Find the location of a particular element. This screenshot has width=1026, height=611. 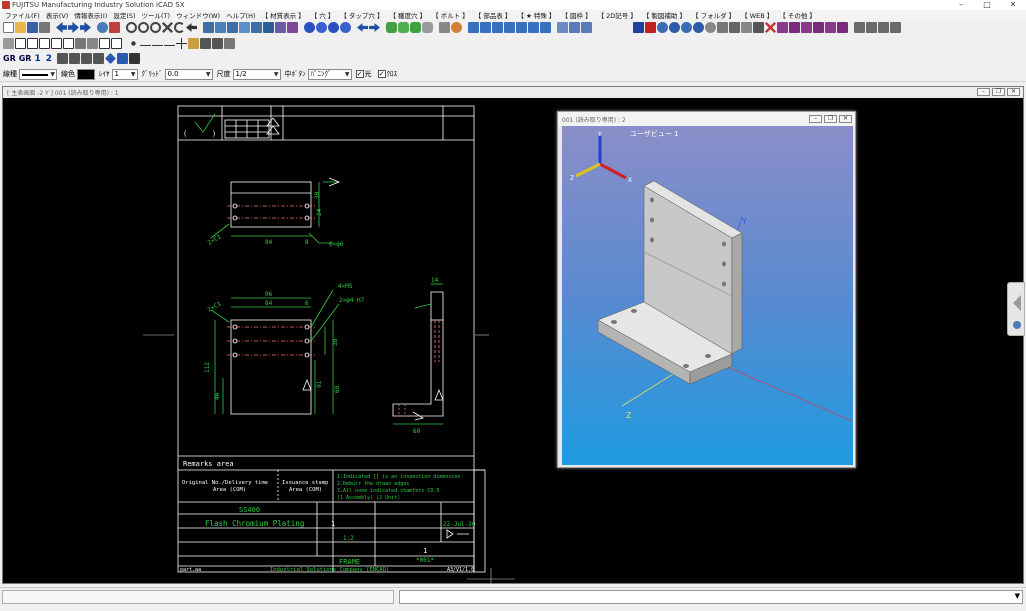

grid-3-icon is located at coordinates (509, 27).